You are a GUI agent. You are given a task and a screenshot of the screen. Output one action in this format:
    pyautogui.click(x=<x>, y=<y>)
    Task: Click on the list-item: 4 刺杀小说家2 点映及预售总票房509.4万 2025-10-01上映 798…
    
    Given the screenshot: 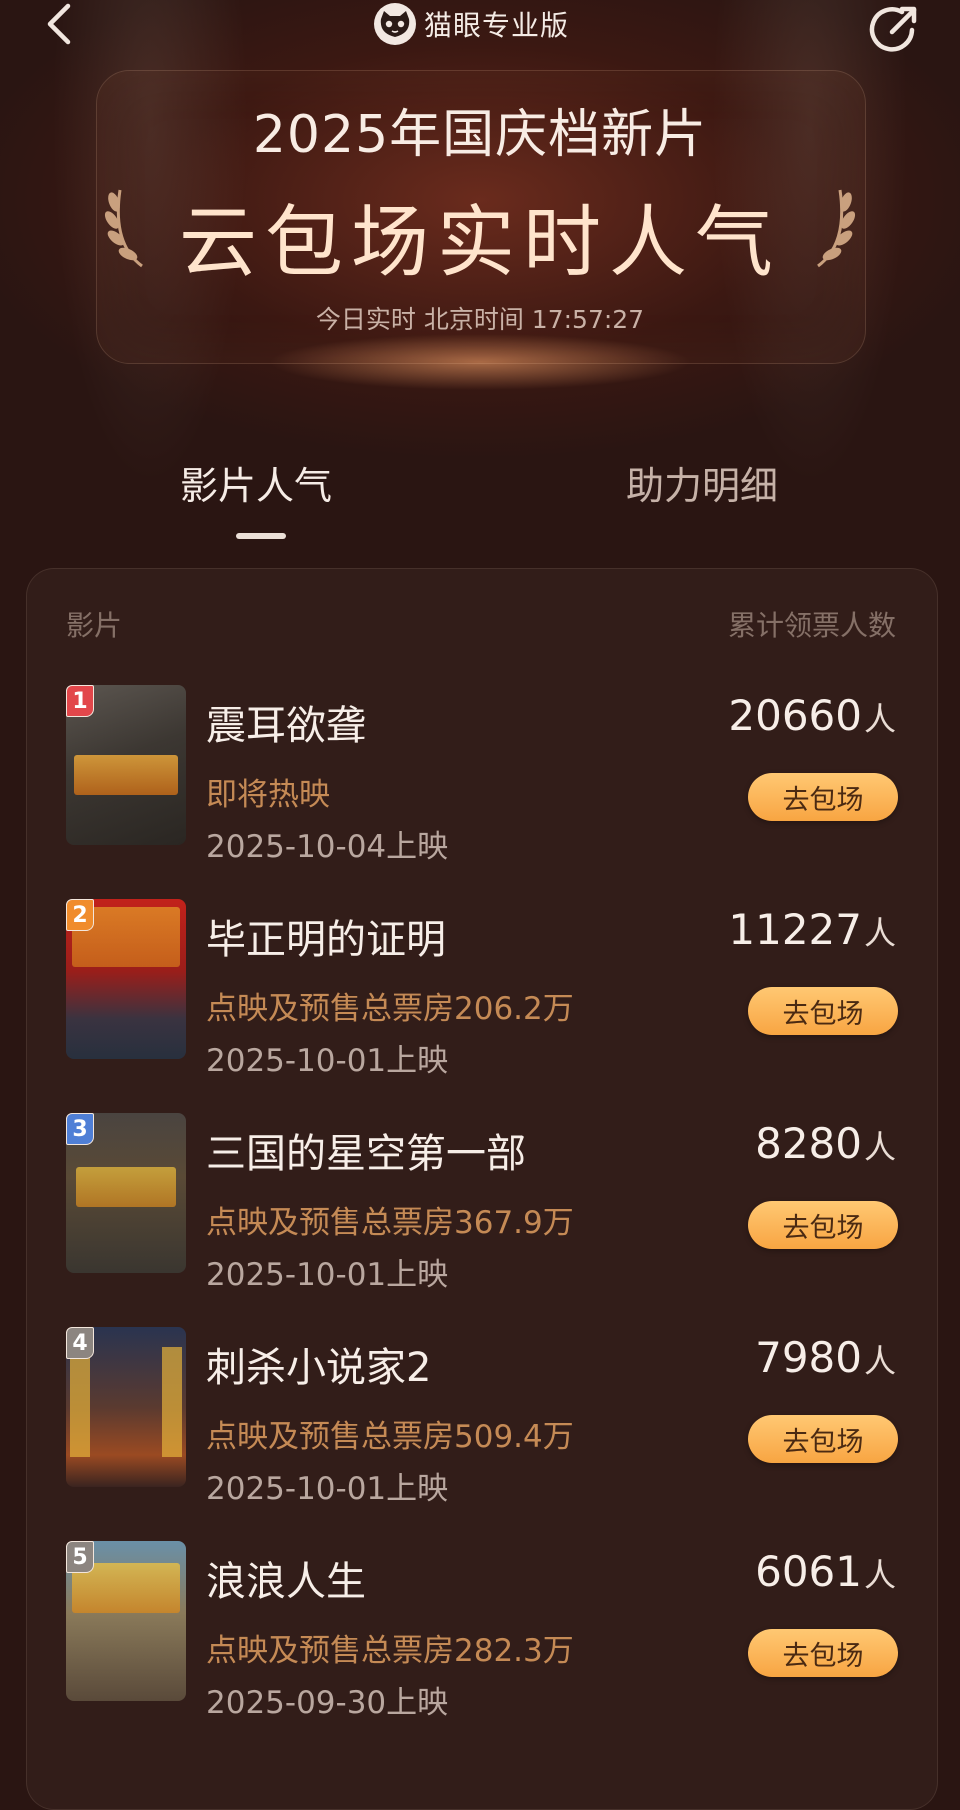 What is the action you would take?
    pyautogui.click(x=480, y=1422)
    